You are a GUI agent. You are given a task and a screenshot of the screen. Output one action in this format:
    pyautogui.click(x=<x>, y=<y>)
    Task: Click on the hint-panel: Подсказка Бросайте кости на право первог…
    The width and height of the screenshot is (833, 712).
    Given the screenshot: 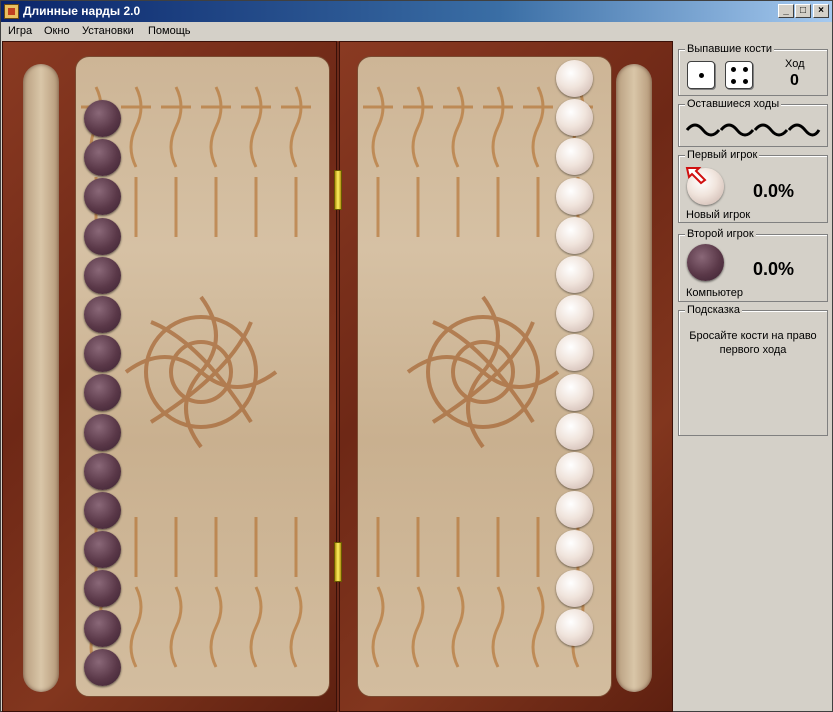 What is the action you would take?
    pyautogui.click(x=753, y=370)
    